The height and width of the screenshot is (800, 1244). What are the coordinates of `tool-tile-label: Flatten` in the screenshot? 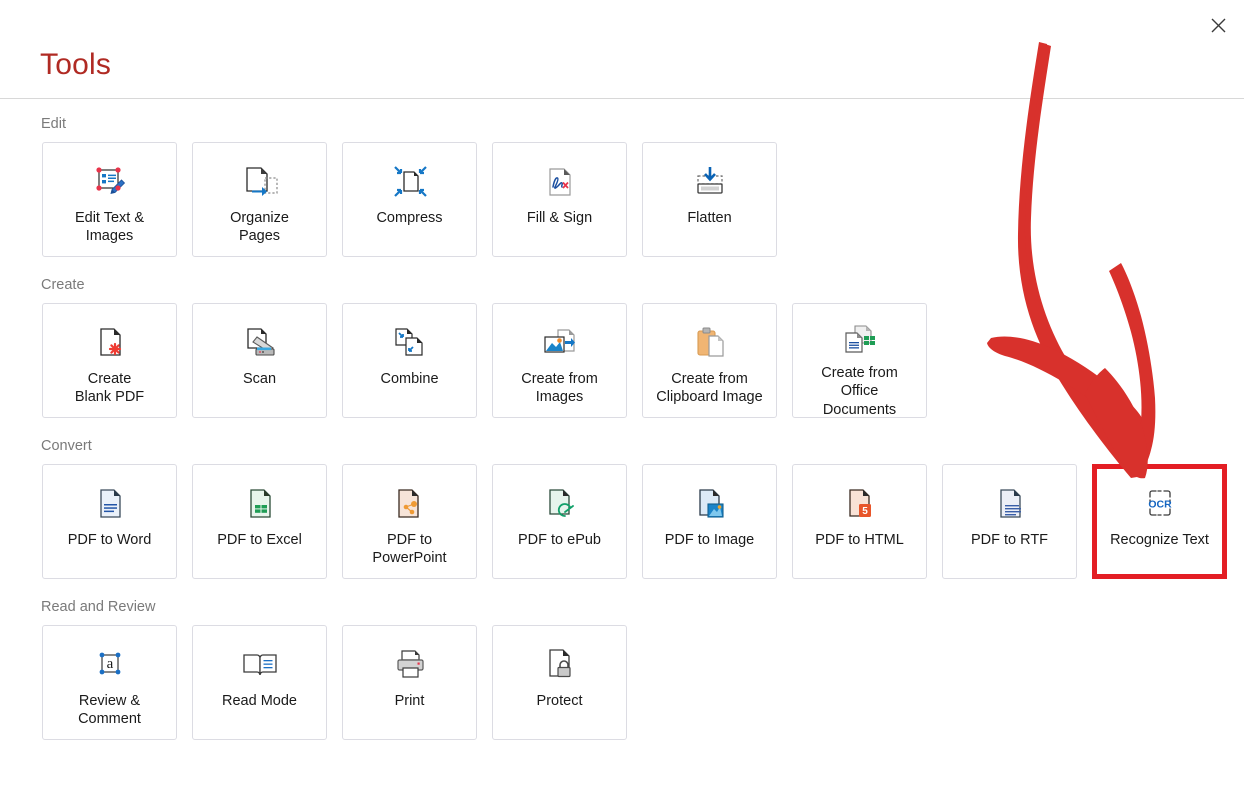 It's located at (709, 217).